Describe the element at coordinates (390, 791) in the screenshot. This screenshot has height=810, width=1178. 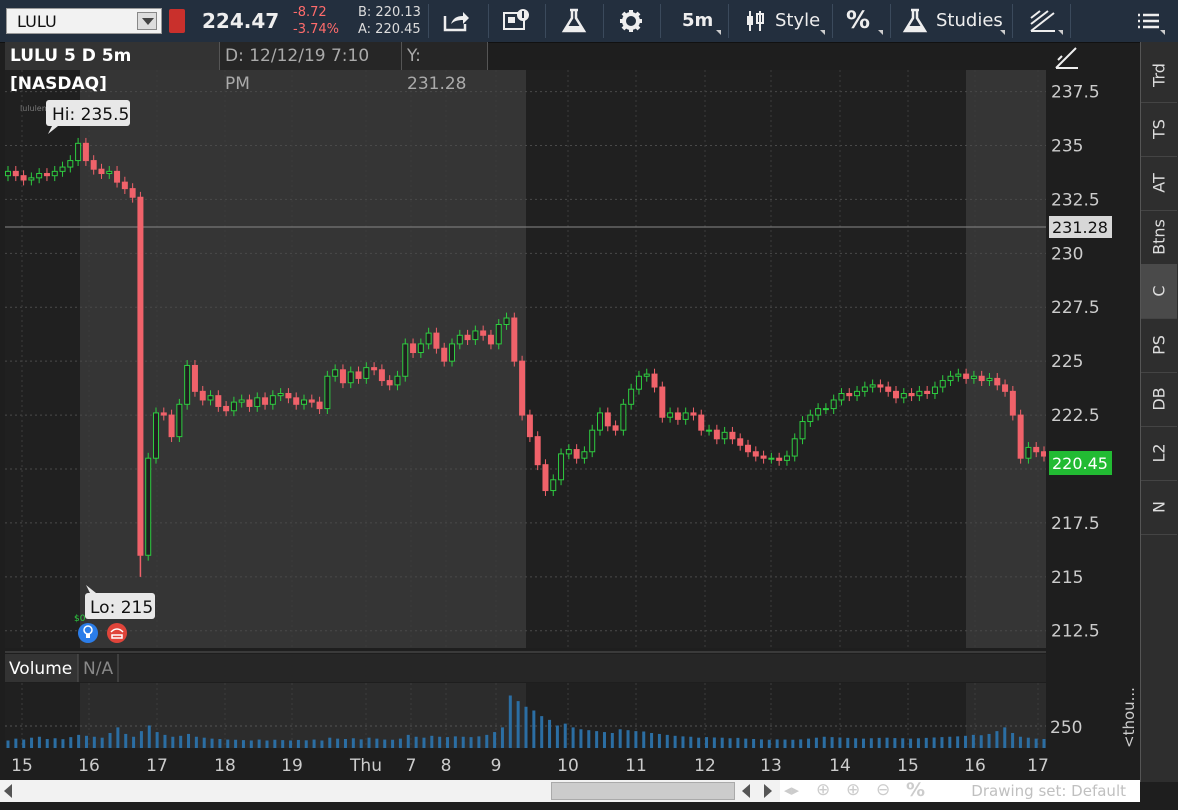
I see `horizontal-scrollbar` at that location.